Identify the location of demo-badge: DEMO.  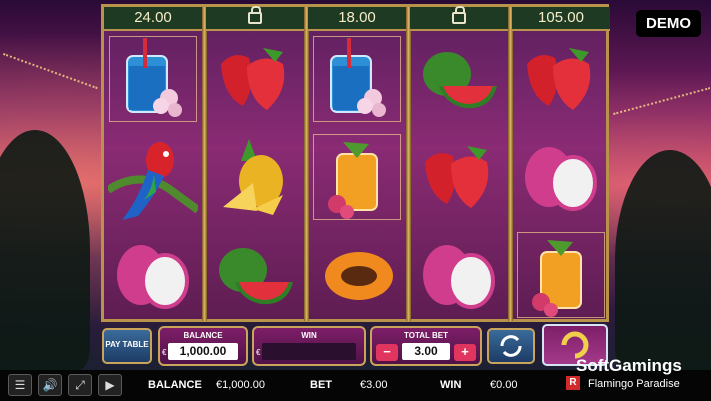
(668, 23).